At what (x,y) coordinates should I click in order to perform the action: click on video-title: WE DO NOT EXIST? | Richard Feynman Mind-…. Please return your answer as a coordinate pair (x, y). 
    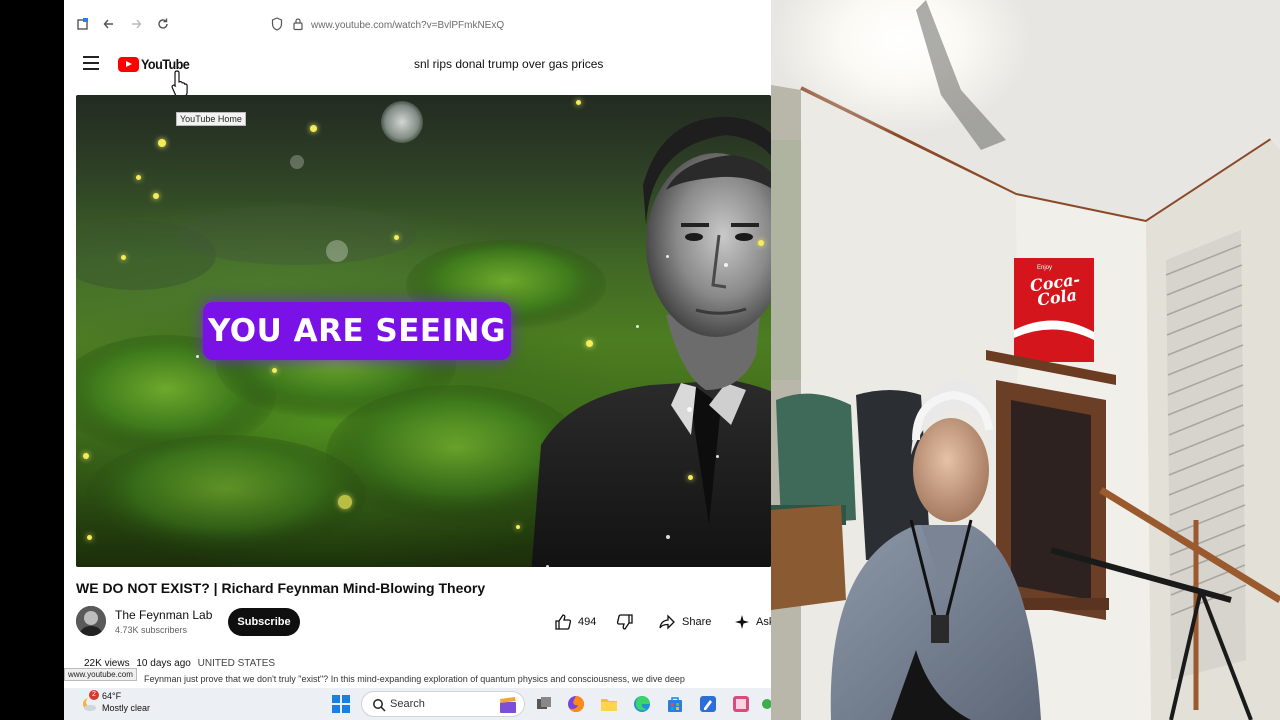
    Looking at the image, I should click on (281, 588).